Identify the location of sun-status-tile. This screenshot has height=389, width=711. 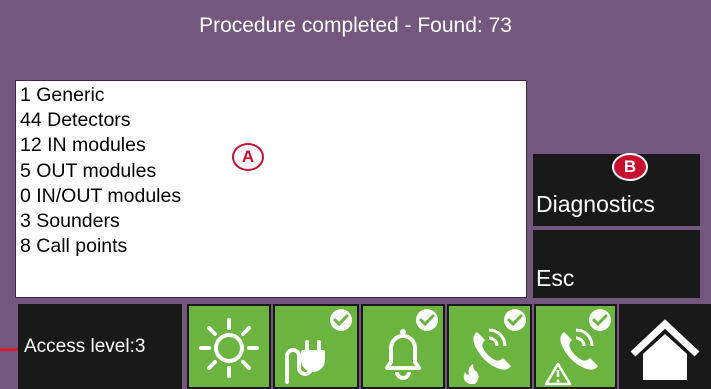
(229, 346).